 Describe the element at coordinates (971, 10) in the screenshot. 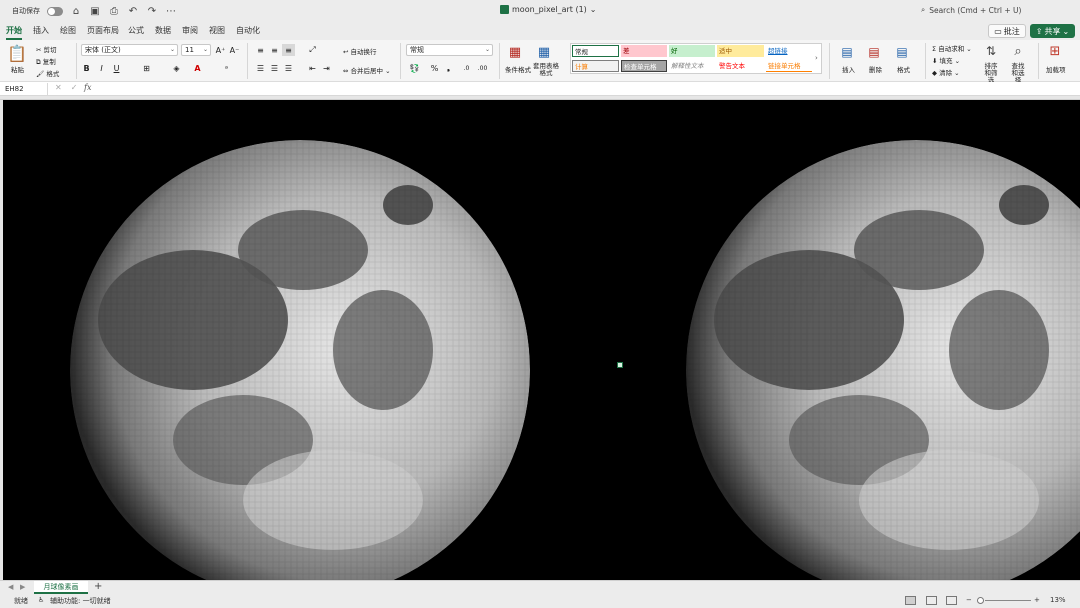

I see `search-box: ⌕ Search (Cmd + Ctrl + U)` at that location.